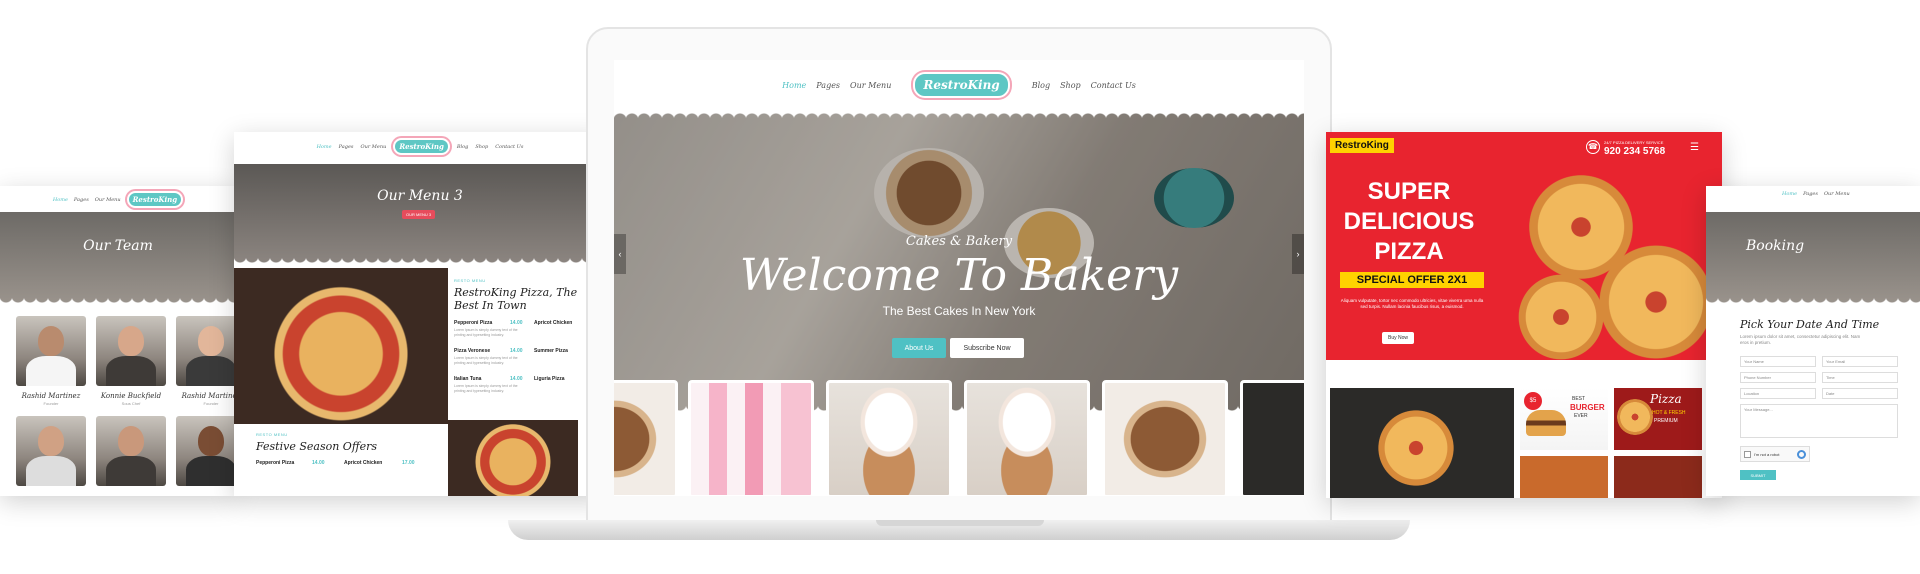  Describe the element at coordinates (919, 348) in the screenshot. I see `about-us-button: About Us` at that location.